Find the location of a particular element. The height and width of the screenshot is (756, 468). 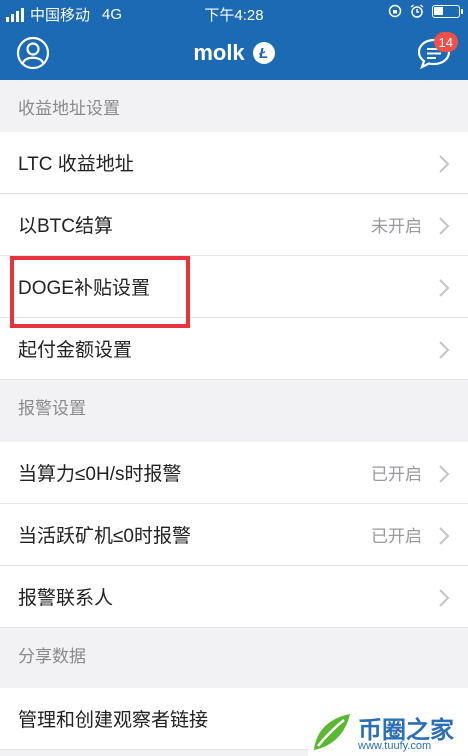

page-title-group: molk Ł is located at coordinates (234, 53).